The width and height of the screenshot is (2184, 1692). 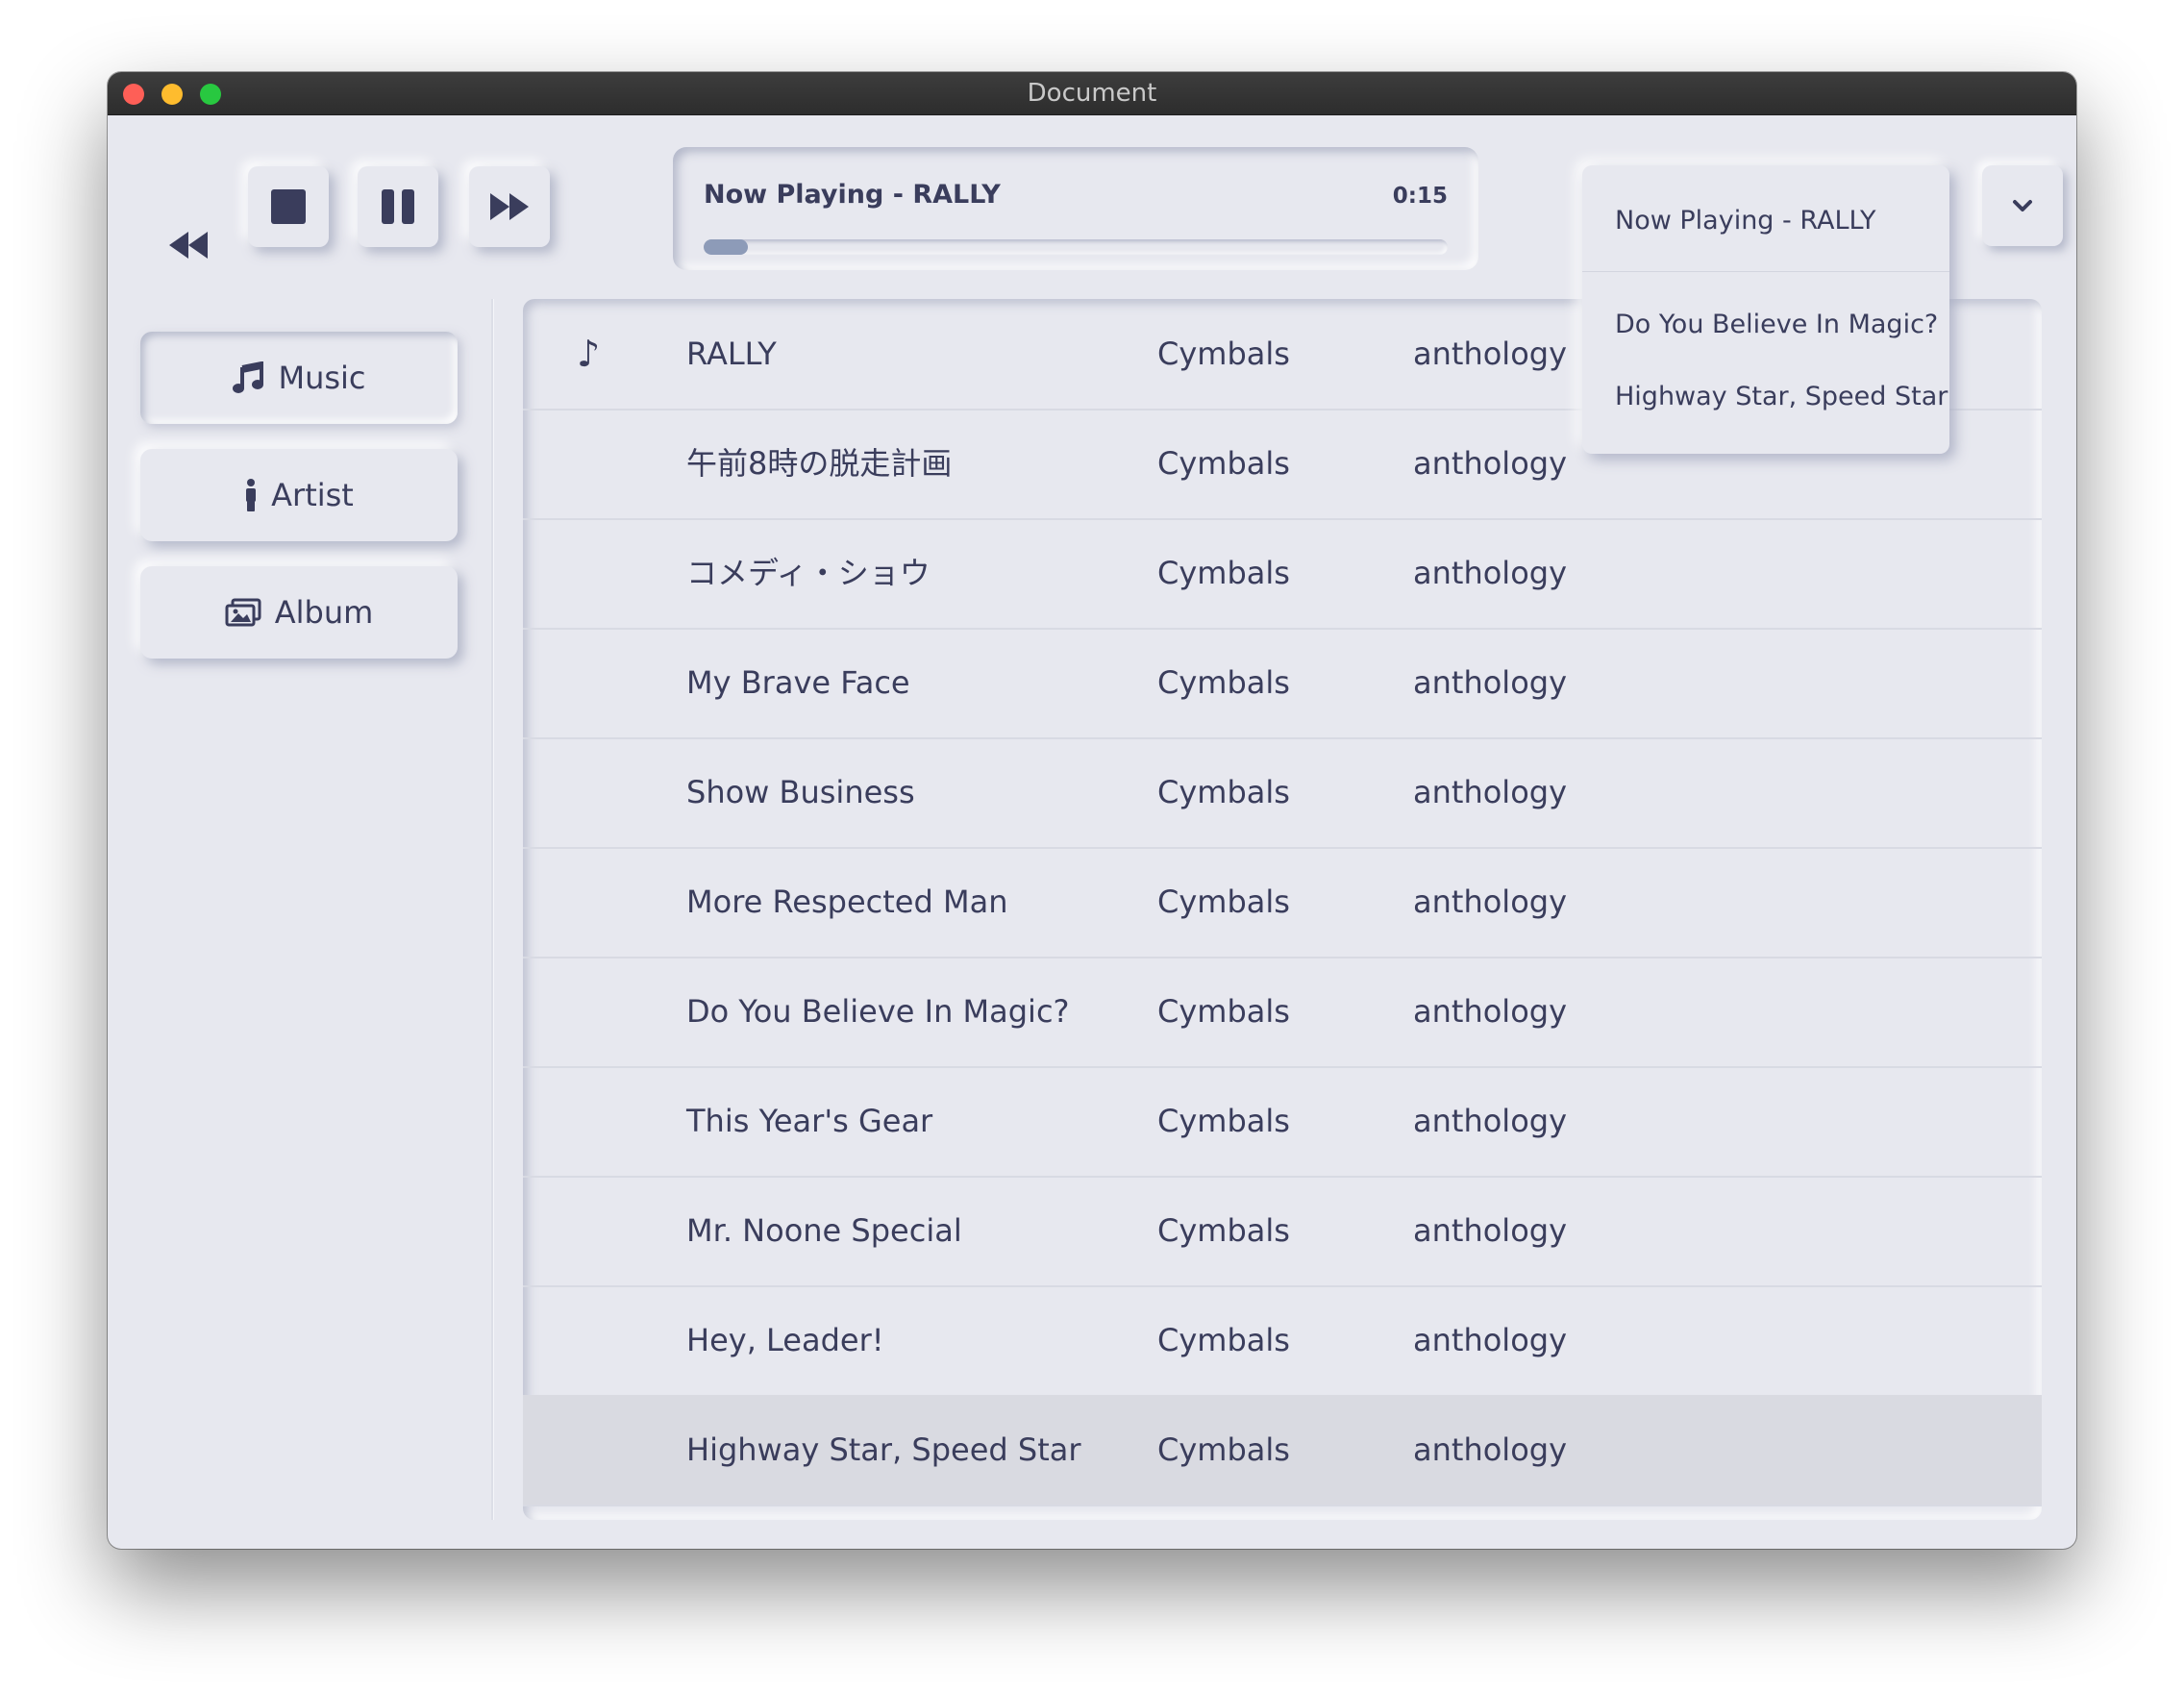 I want to click on track-title: My Brave Face, so click(x=798, y=682).